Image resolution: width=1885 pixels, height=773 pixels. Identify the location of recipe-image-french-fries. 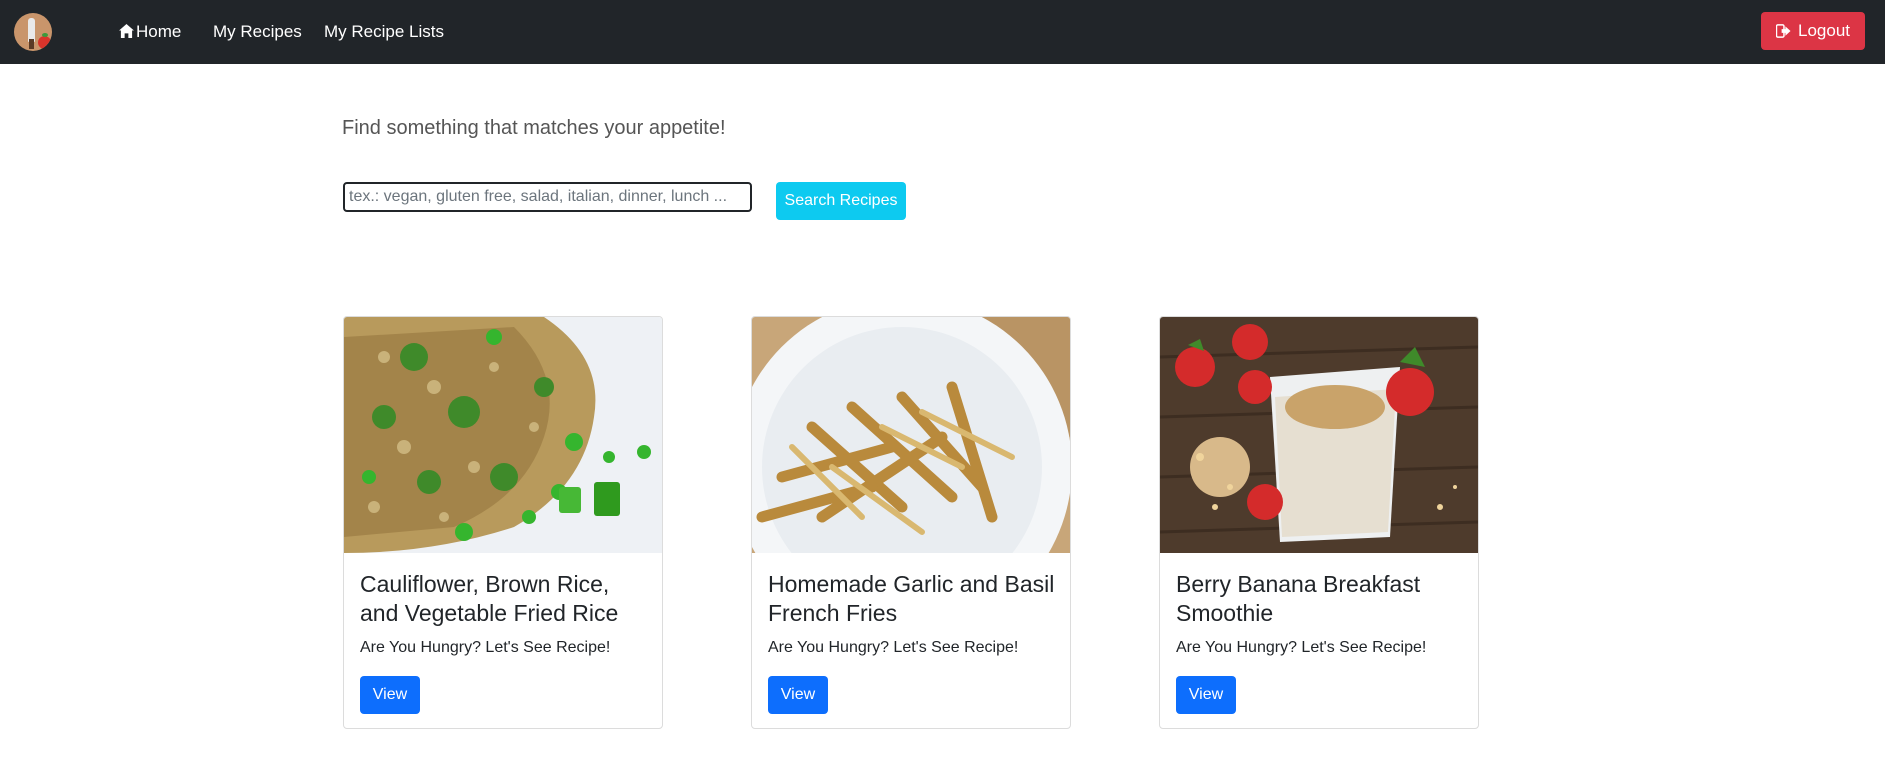
(911, 435).